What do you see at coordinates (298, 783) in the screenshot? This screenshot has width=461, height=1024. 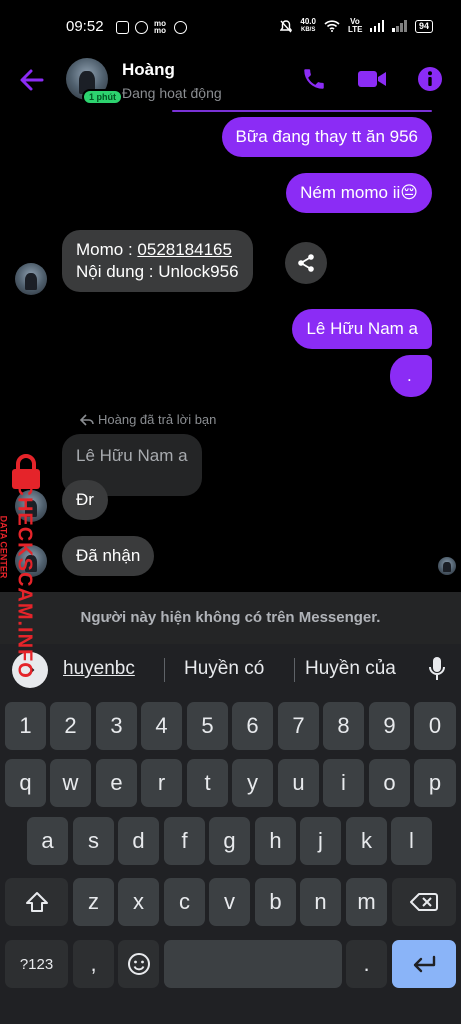 I see `key-u: u` at bounding box center [298, 783].